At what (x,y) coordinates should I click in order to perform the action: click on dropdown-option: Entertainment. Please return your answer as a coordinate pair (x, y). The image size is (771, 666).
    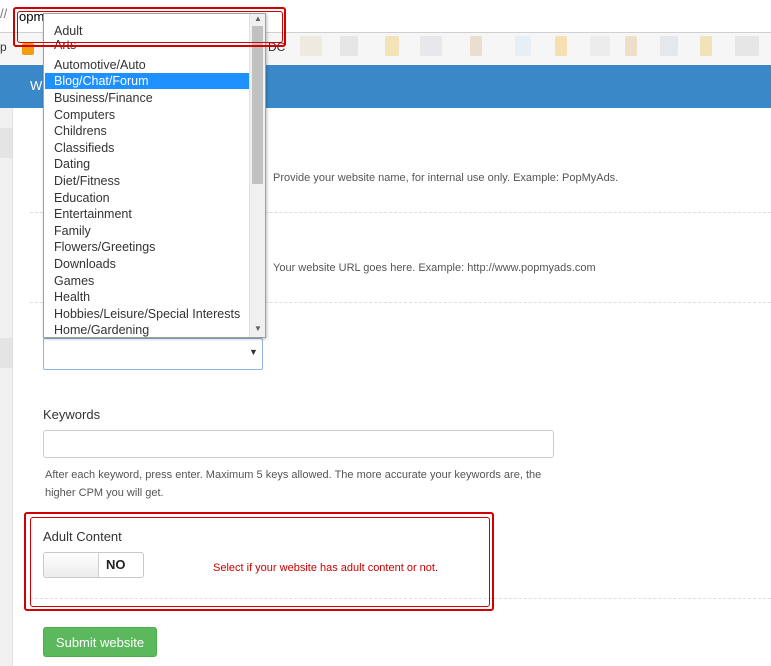
    Looking at the image, I should click on (147, 214).